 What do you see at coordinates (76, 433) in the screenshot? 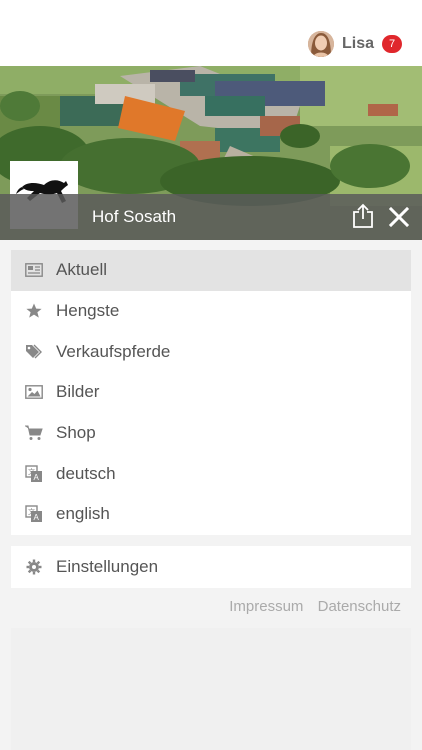
I see `menu-item-label: Shop` at bounding box center [76, 433].